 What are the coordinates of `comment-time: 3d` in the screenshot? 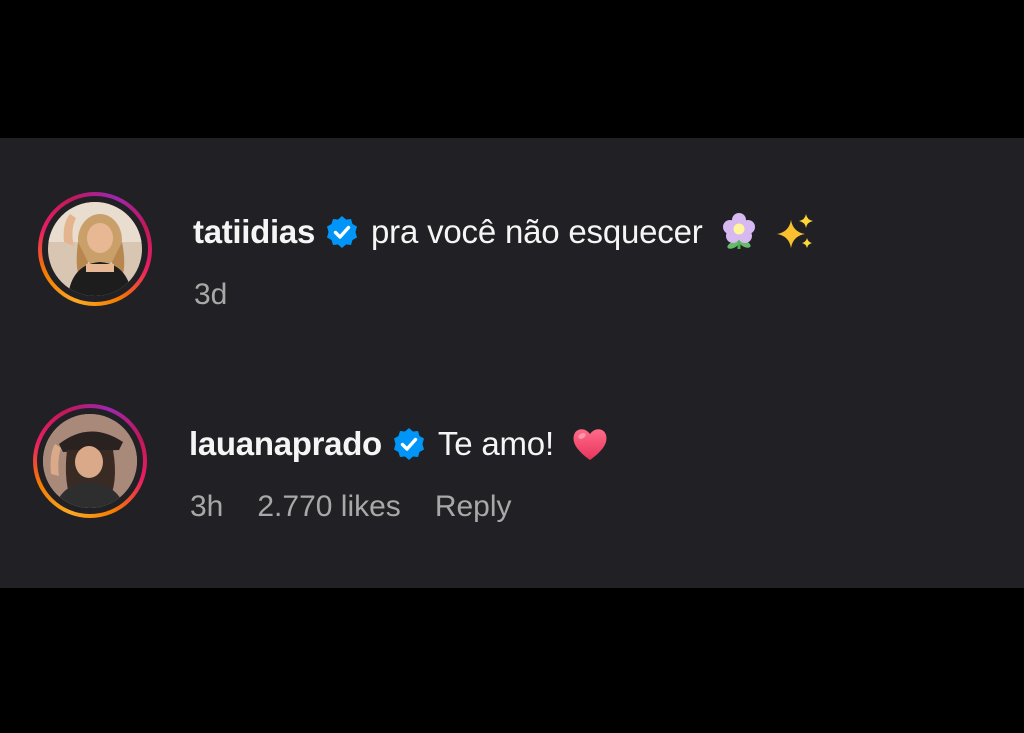 It's located at (211, 294).